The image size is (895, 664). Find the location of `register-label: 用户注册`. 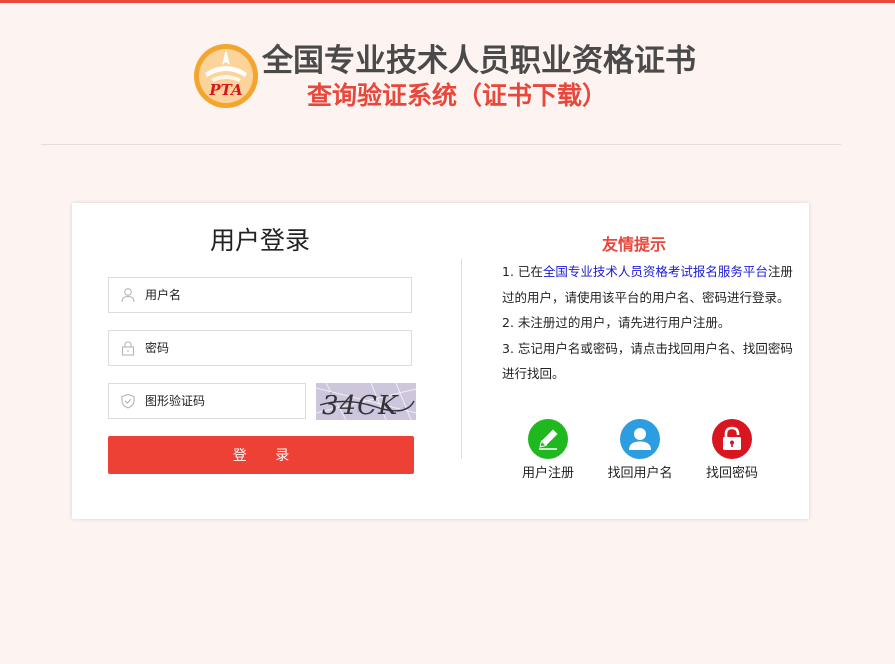

register-label: 用户注册 is located at coordinates (547, 473).